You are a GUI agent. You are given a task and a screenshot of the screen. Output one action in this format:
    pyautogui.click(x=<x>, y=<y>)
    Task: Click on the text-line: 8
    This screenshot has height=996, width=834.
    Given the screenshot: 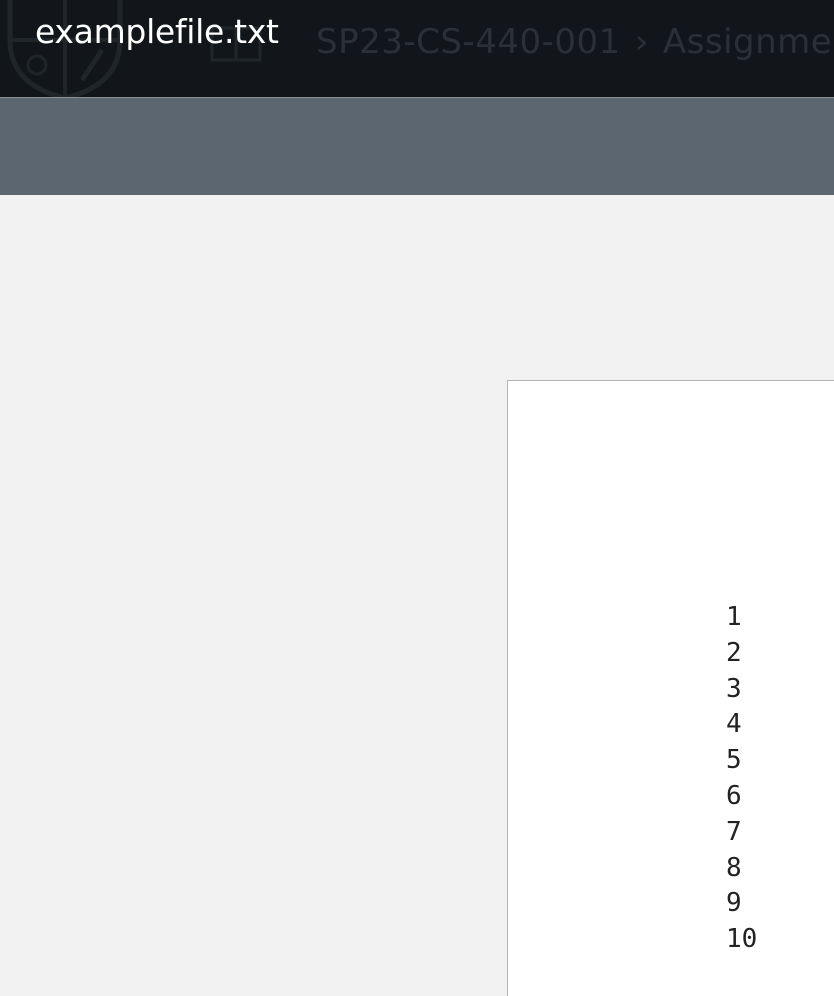 What is the action you would take?
    pyautogui.click(x=734, y=867)
    